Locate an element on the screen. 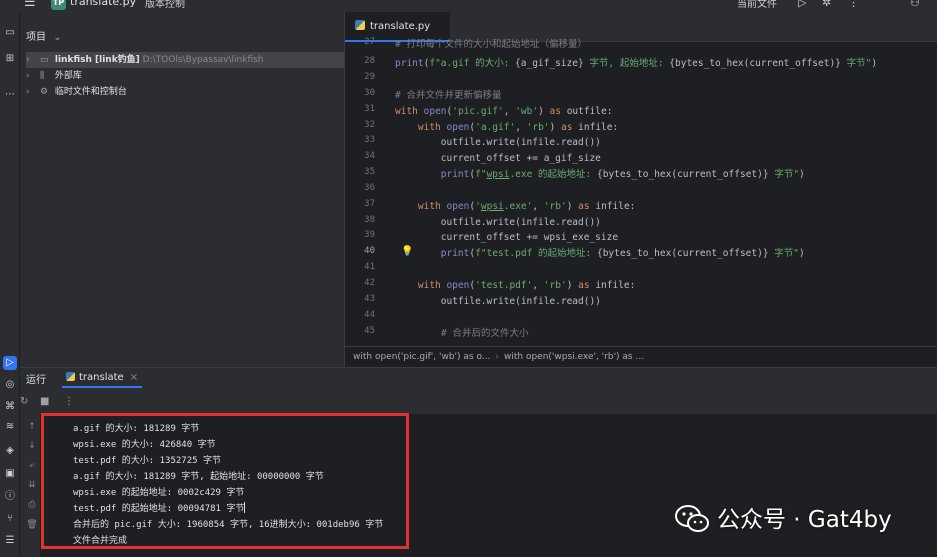 The image size is (937, 557). code-line: with open('pic.gif', 'wb') as outfile: is located at coordinates (504, 111).